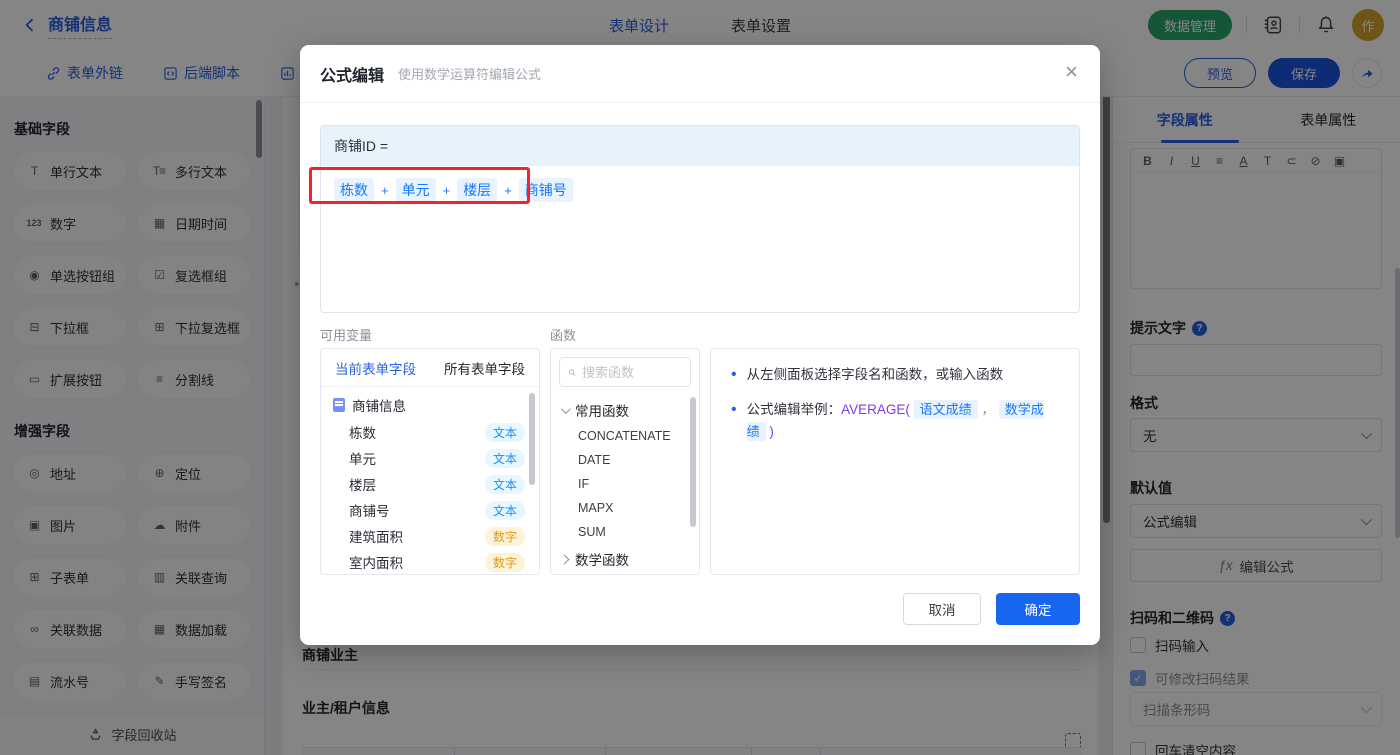 The height and width of the screenshot is (755, 1400). What do you see at coordinates (1071, 72) in the screenshot?
I see `close-icon: ×` at bounding box center [1071, 72].